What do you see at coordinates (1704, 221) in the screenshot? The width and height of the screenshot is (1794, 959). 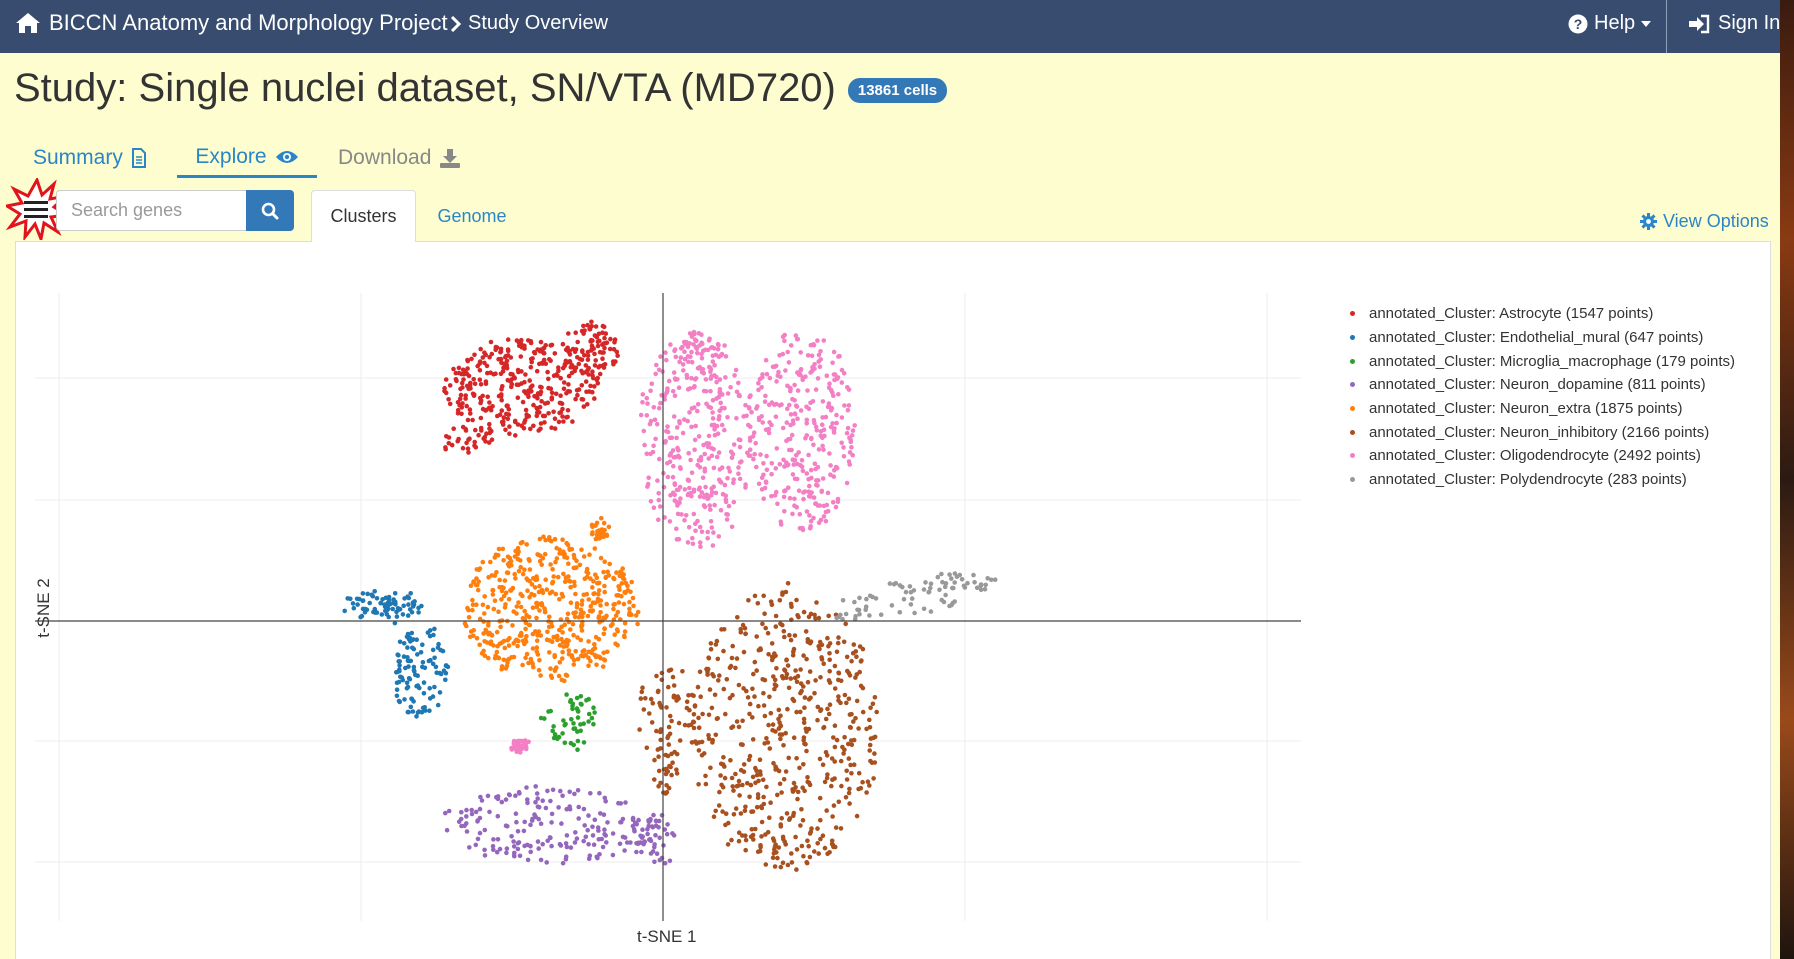 I see `view-options-link: View Options` at bounding box center [1704, 221].